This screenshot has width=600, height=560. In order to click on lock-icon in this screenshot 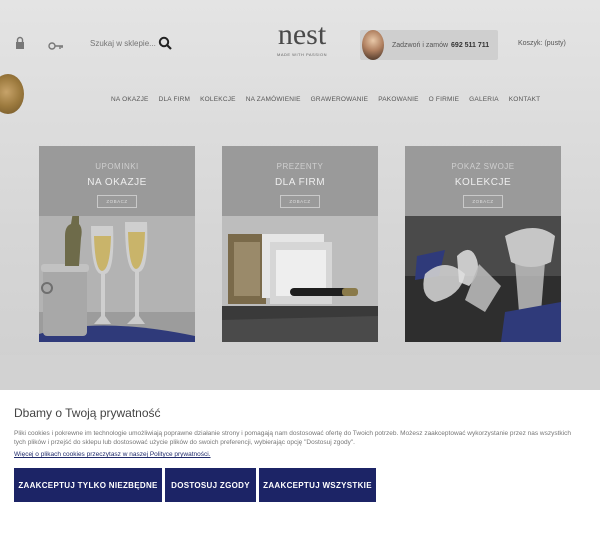, I will do `click(20, 43)`.